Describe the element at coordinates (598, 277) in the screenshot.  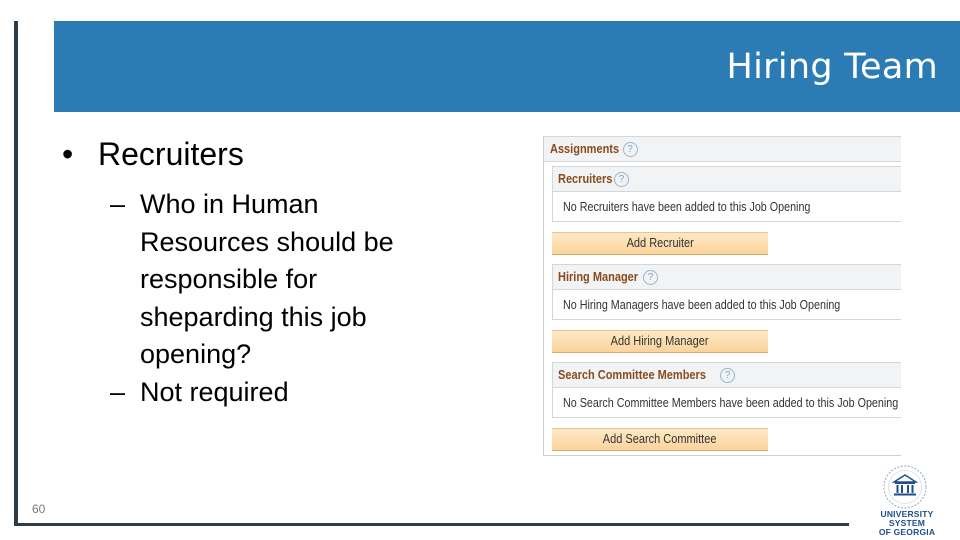
I see `section-title: Hiring Manager` at that location.